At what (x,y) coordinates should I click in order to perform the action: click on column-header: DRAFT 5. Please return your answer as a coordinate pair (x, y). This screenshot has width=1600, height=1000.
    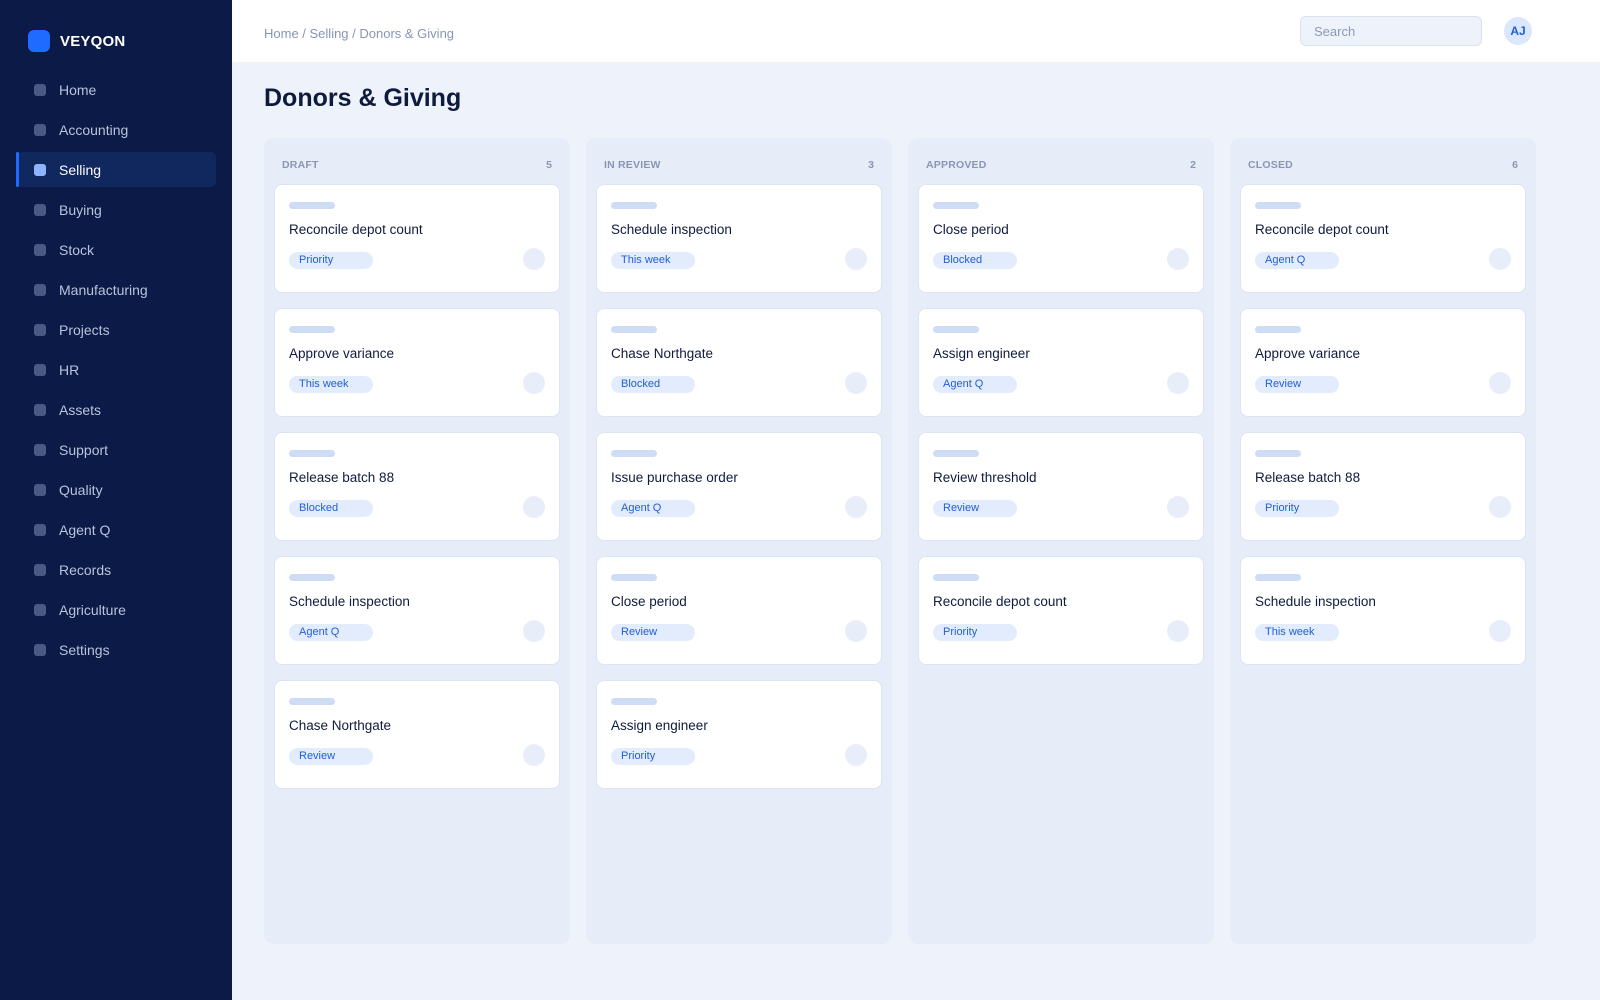
    Looking at the image, I should click on (417, 161).